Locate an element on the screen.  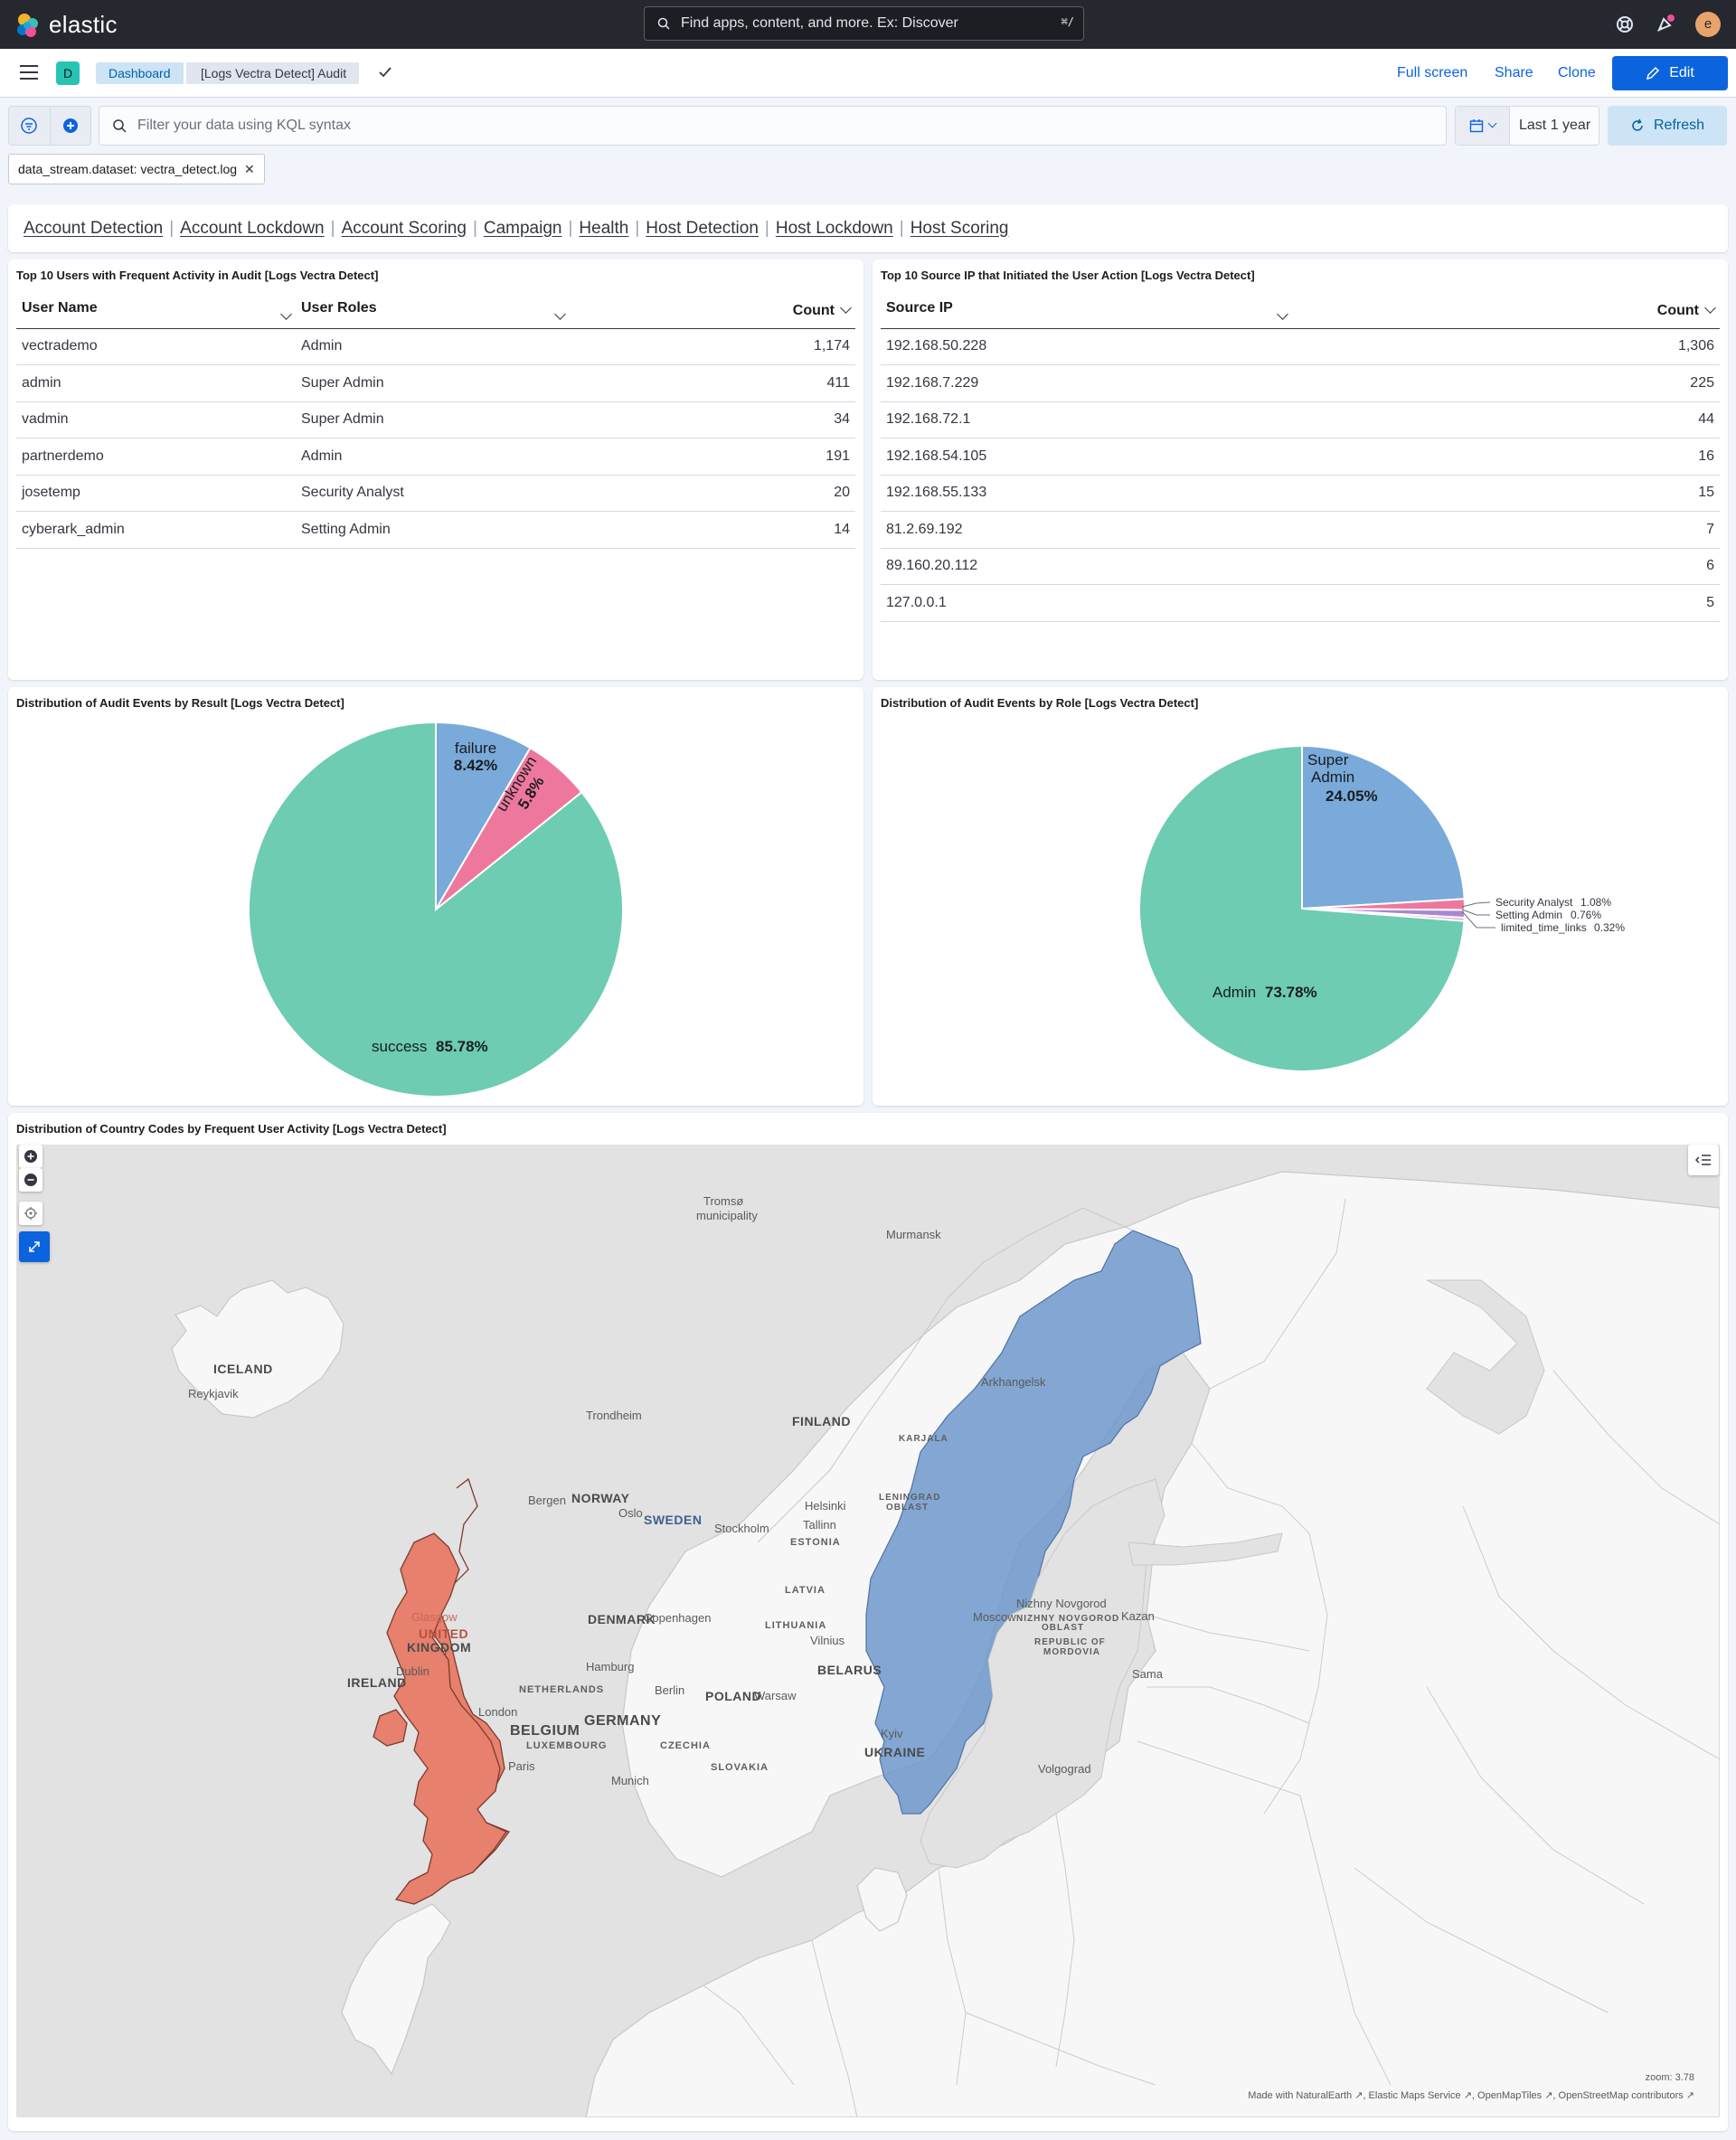
table-cell: Super Admin is located at coordinates (436, 383).